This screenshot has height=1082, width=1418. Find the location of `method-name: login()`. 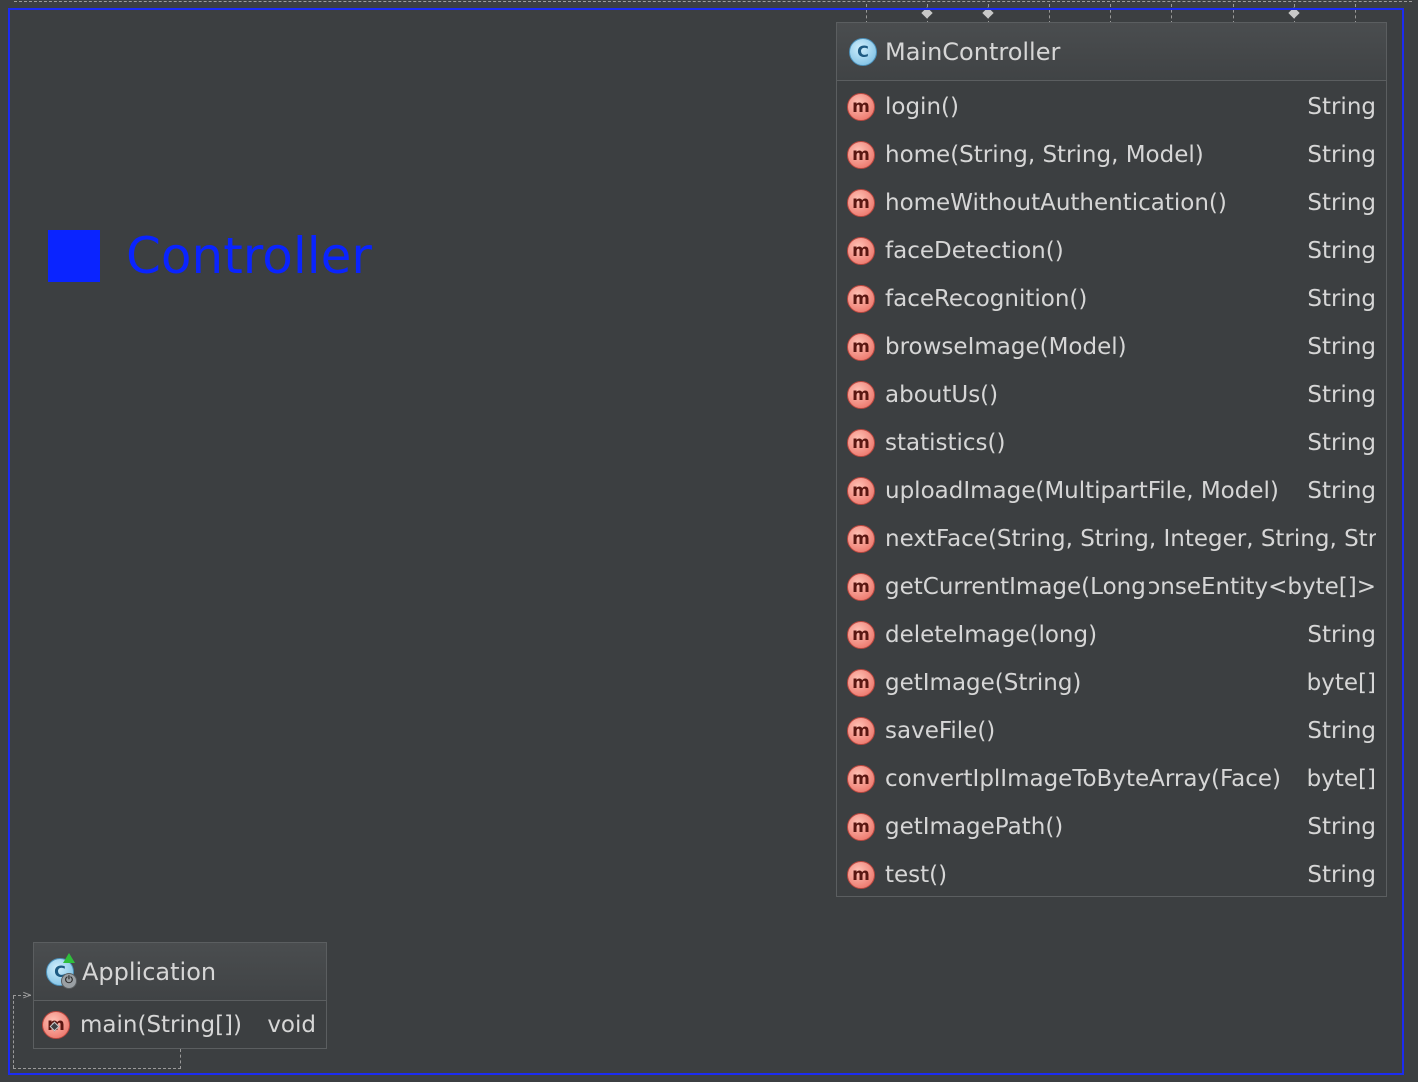

method-name: login() is located at coordinates (922, 107).